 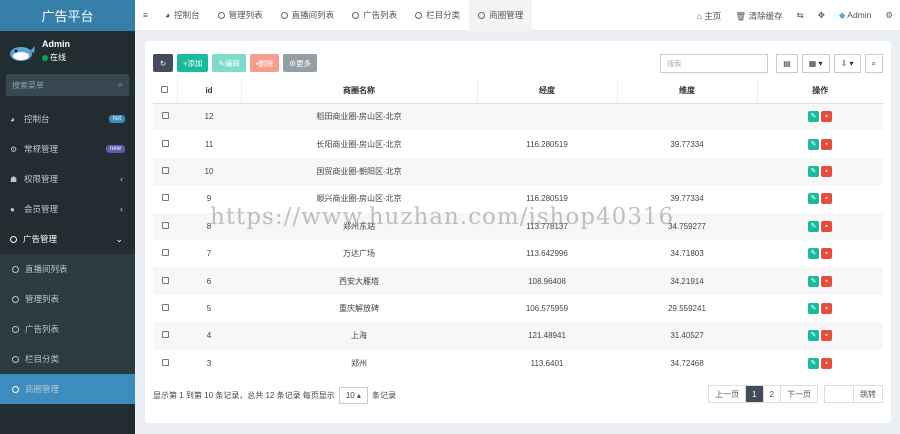 I want to click on edit-button: ✎ 编辑, so click(x=229, y=63).